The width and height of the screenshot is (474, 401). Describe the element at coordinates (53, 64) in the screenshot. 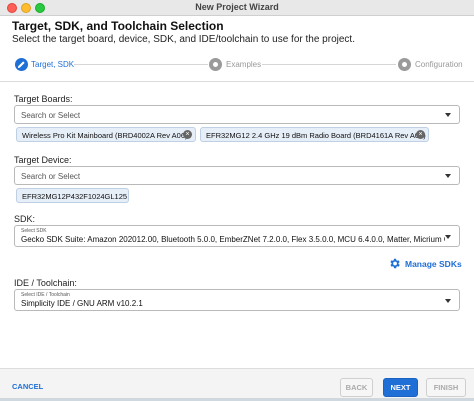

I see `step-label-target-sdk: Target, SDK` at that location.